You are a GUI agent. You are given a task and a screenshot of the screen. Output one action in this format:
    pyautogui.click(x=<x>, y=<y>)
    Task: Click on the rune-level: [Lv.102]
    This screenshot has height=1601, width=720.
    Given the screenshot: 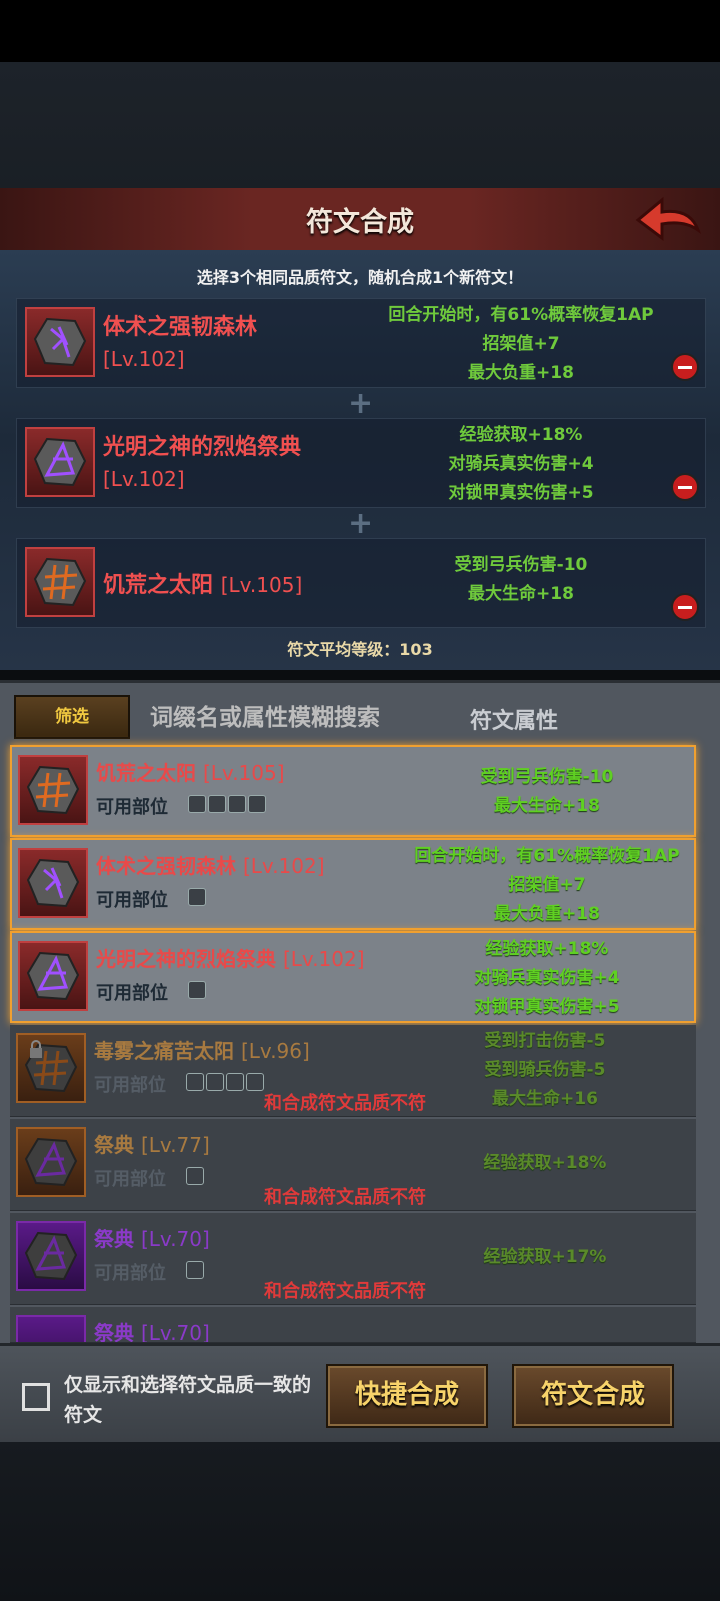 What is the action you would take?
    pyautogui.click(x=283, y=866)
    